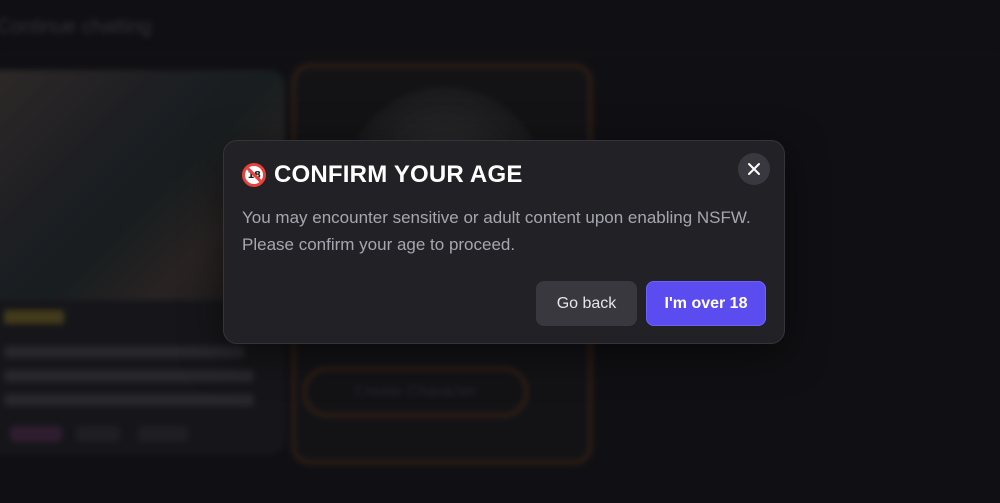 The width and height of the screenshot is (1000, 503). I want to click on go-back-button: Go back, so click(586, 303).